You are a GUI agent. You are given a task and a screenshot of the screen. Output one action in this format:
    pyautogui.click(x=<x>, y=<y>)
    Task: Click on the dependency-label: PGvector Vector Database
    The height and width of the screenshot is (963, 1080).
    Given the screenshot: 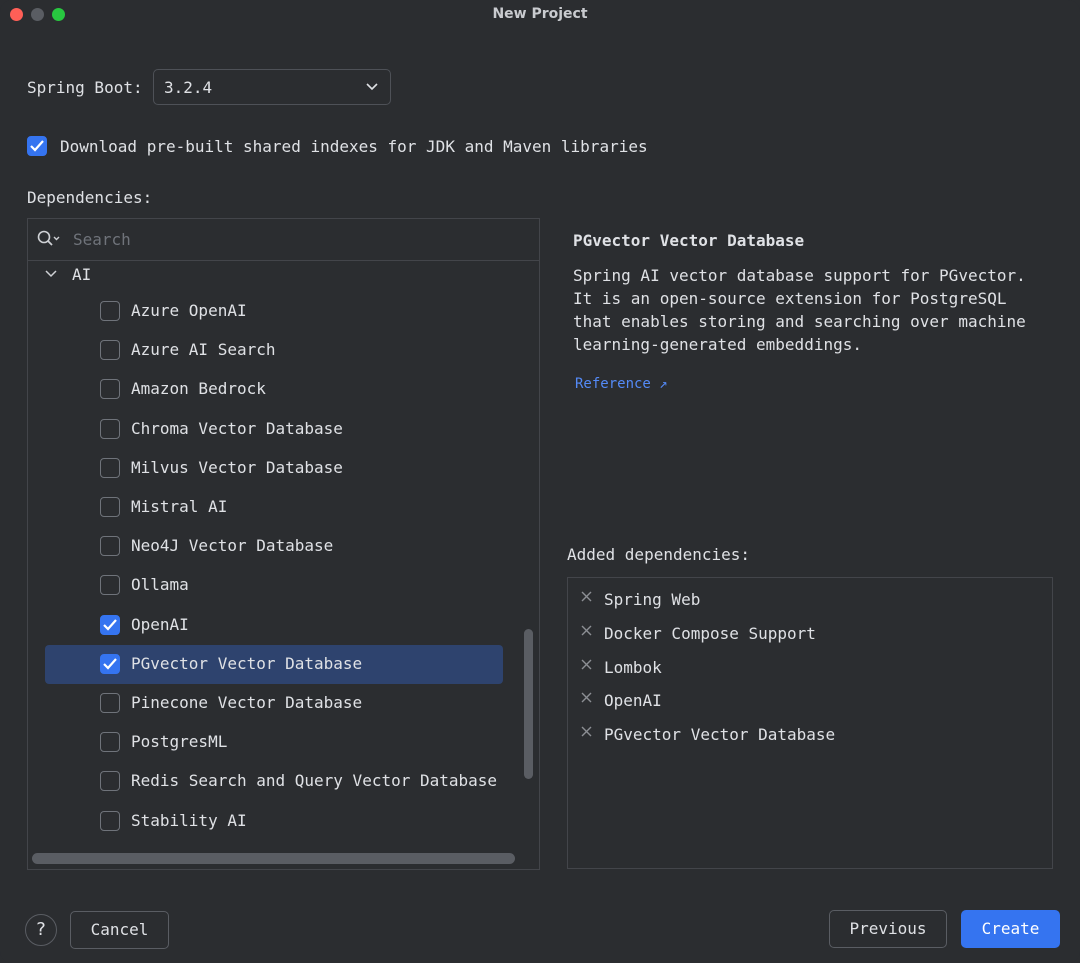 What is the action you would take?
    pyautogui.click(x=247, y=663)
    